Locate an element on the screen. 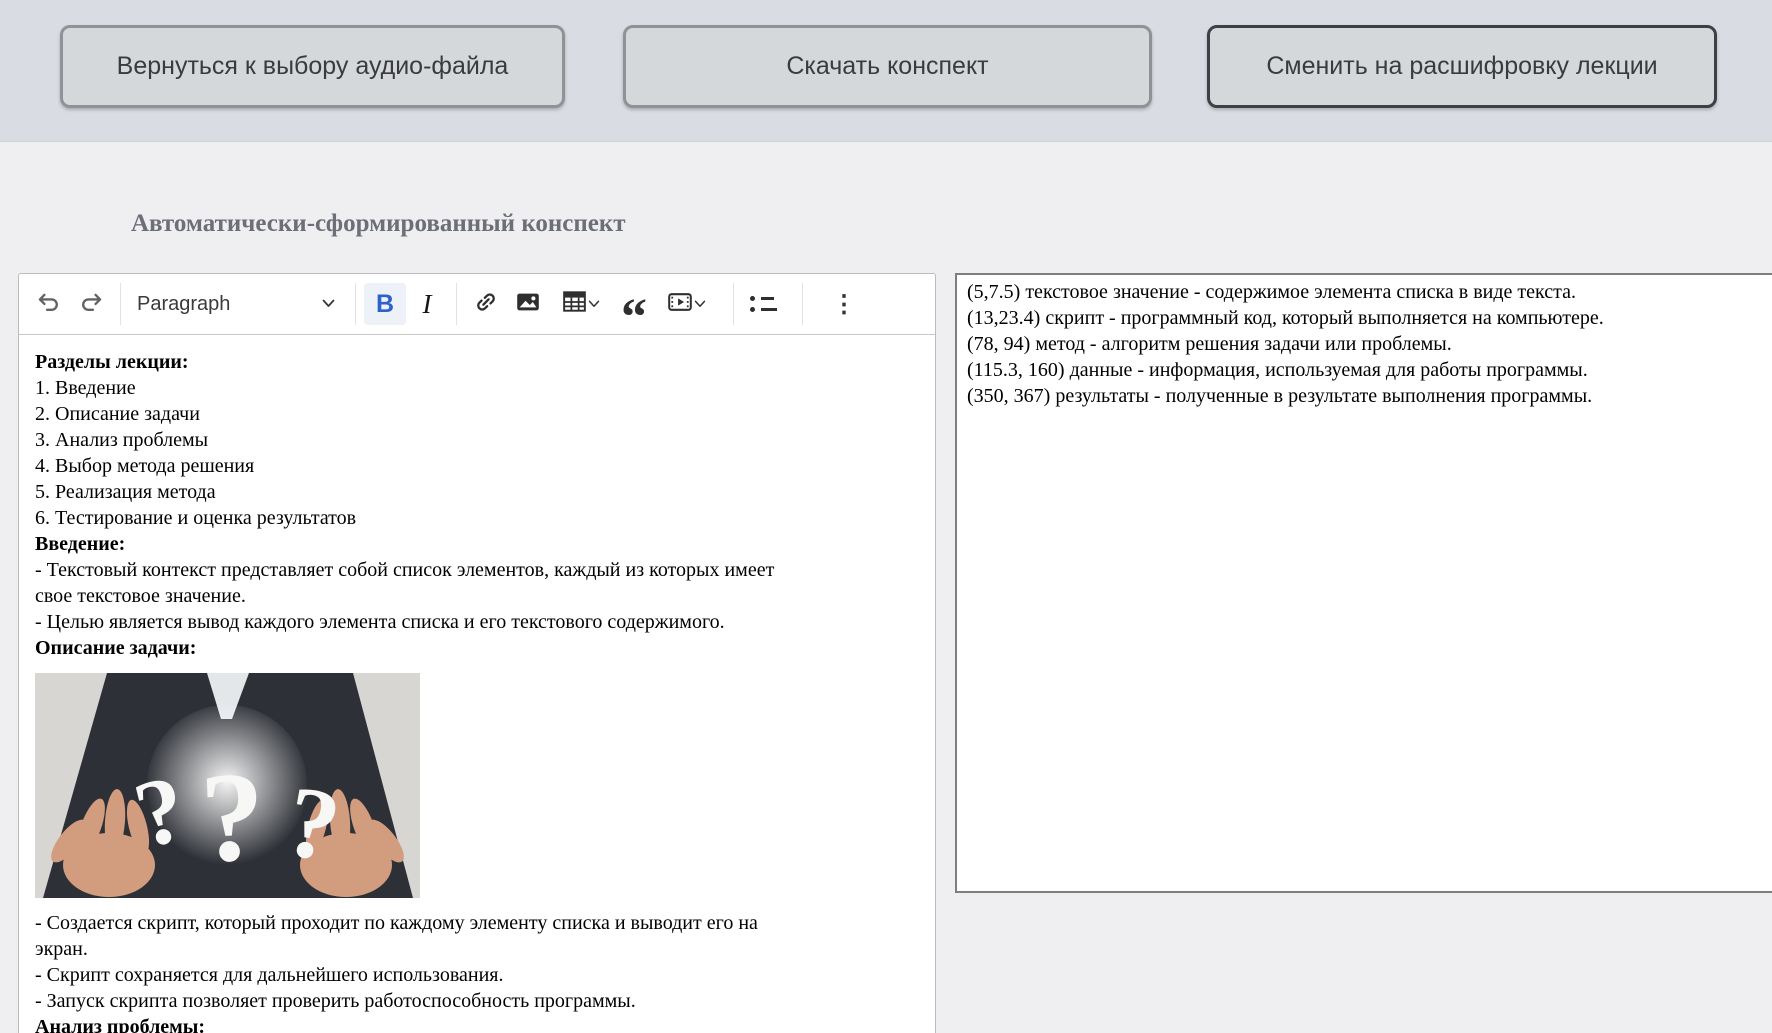 The width and height of the screenshot is (1772, 1033). link-button is located at coordinates (486, 304).